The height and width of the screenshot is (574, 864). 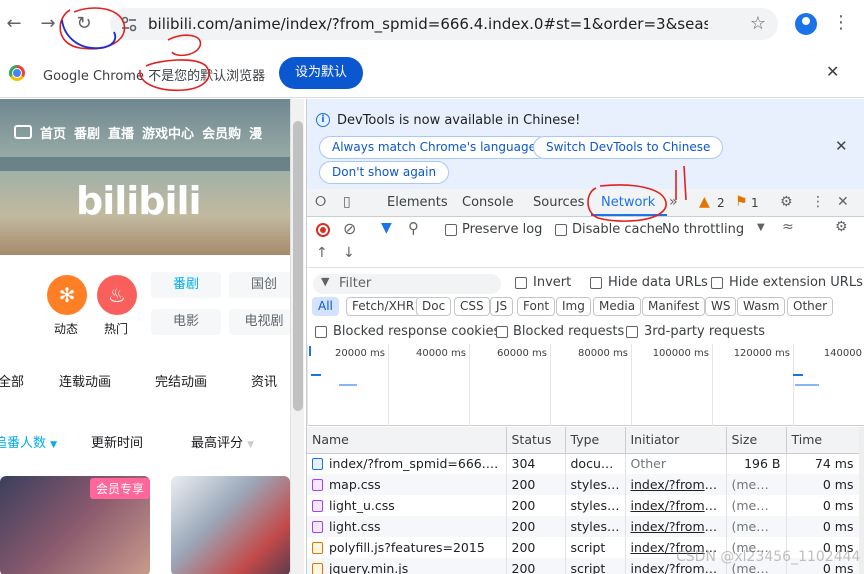 I want to click on column-size: Size, so click(x=756, y=440).